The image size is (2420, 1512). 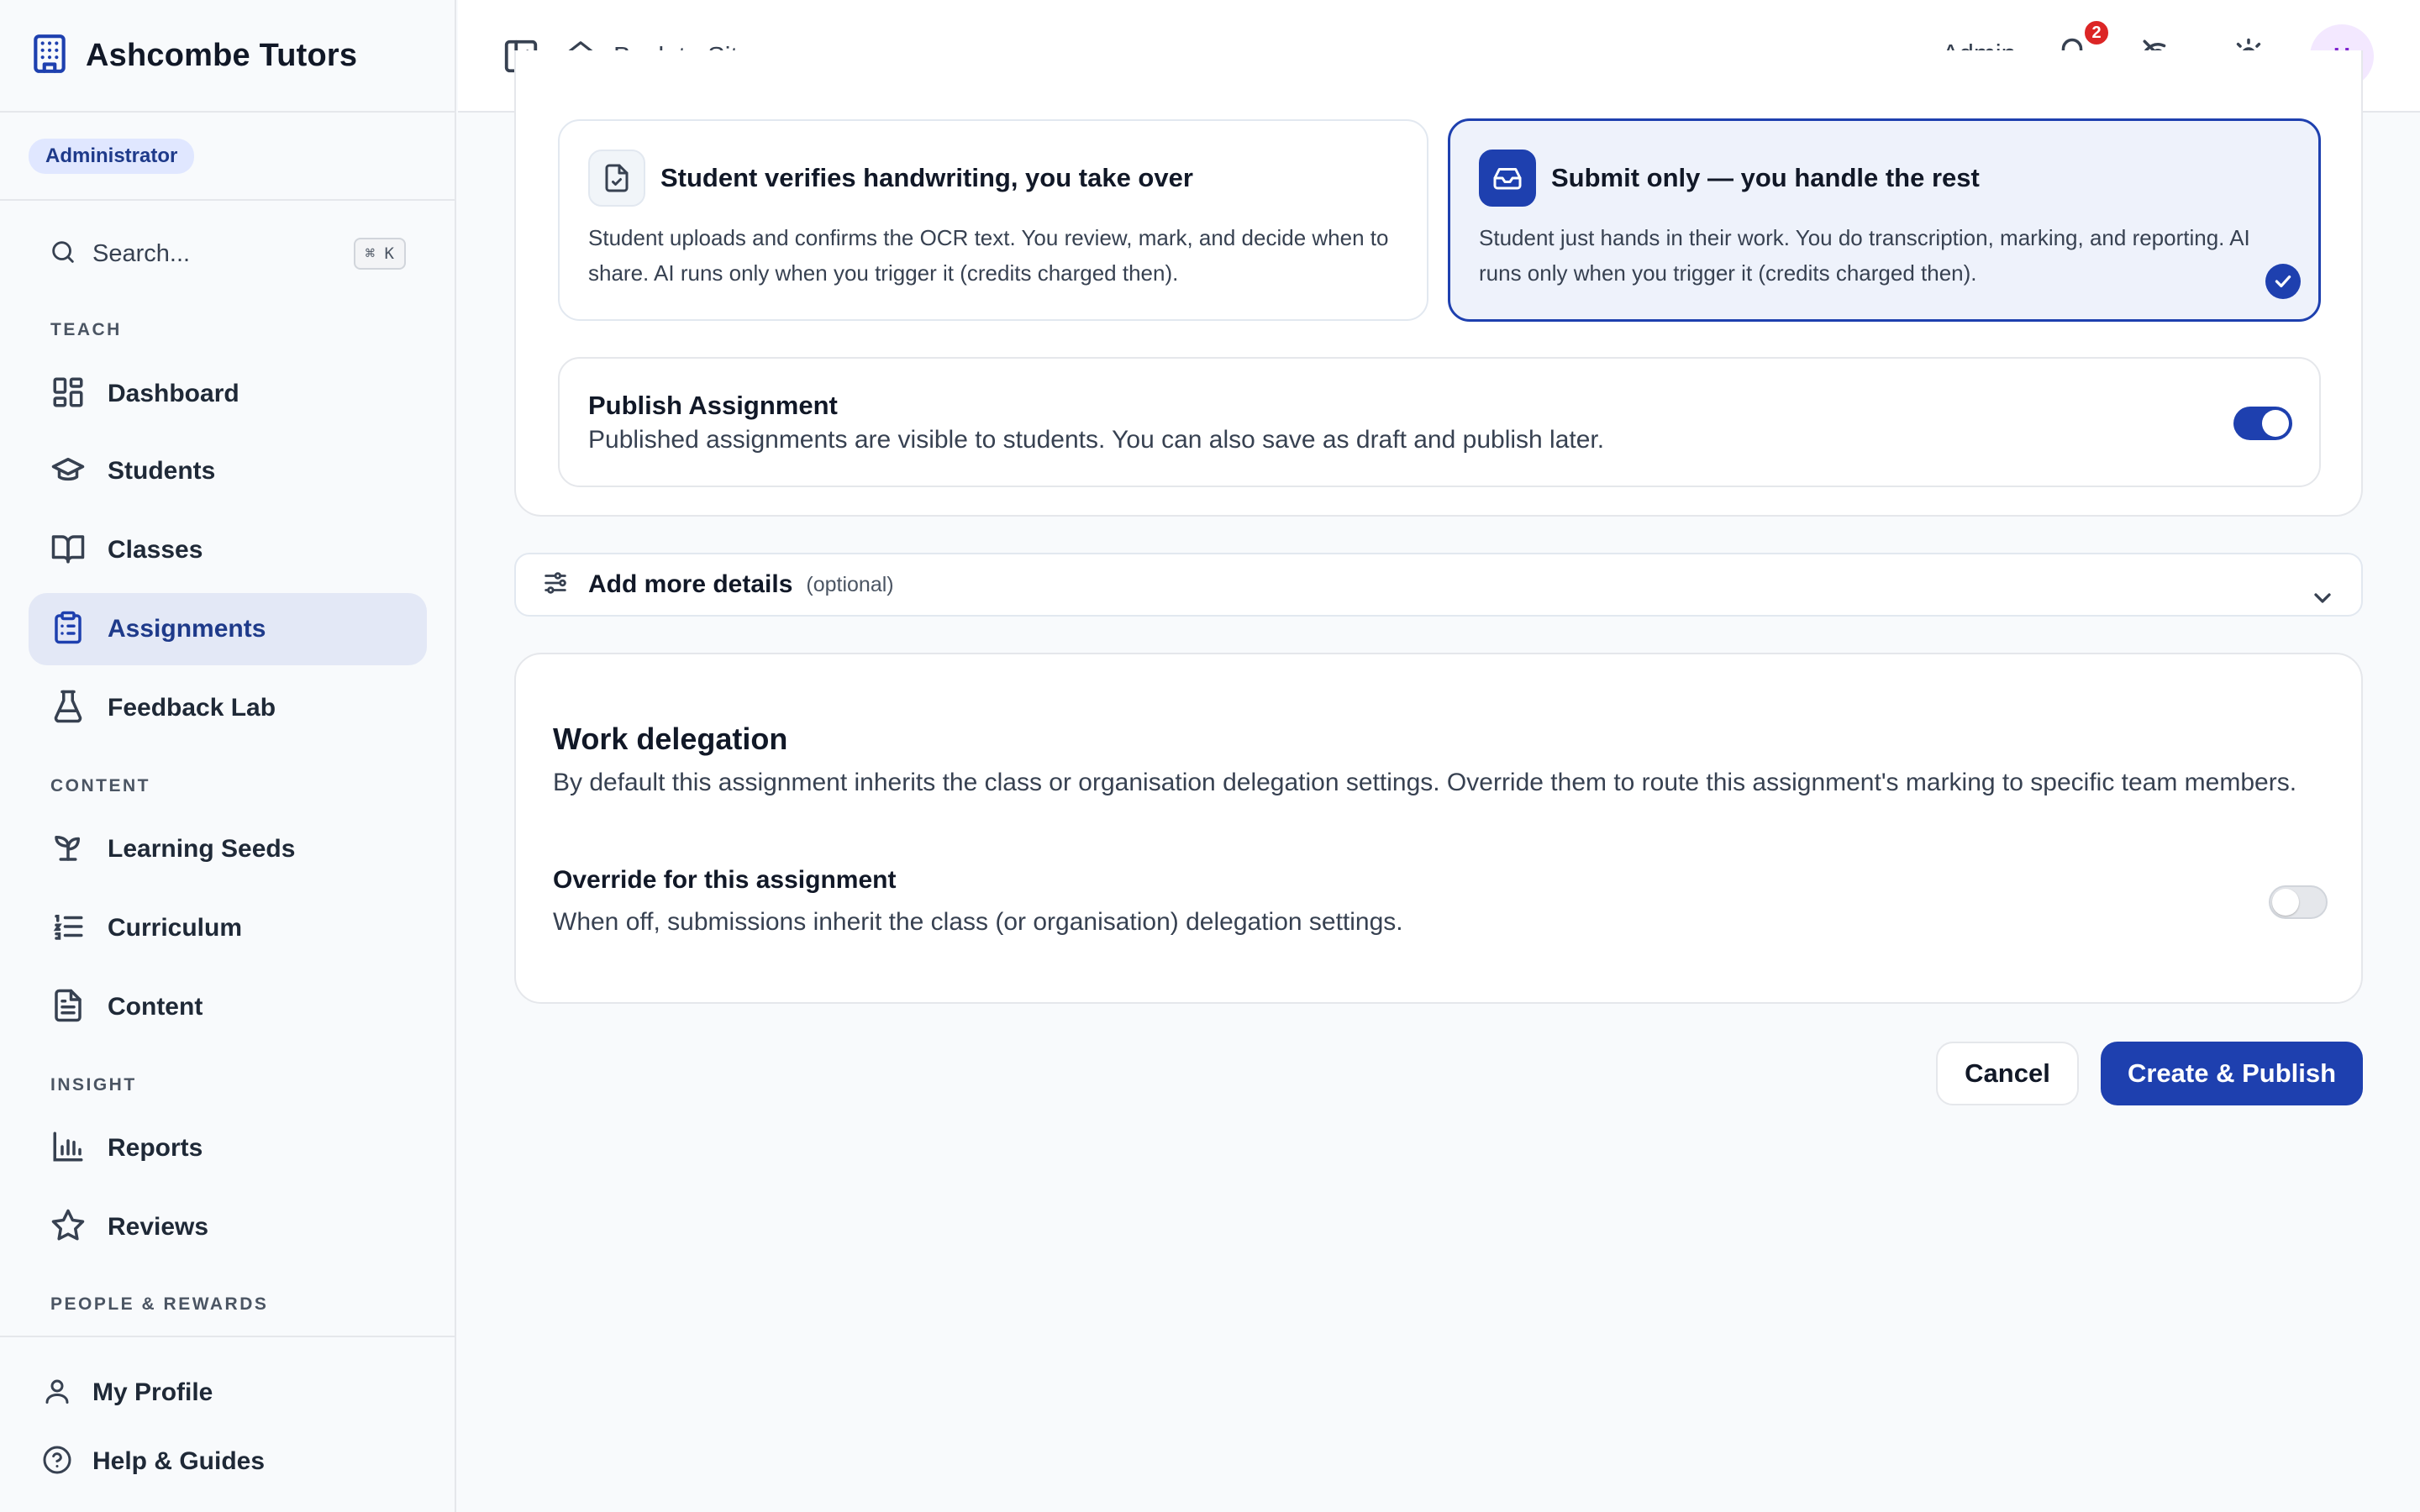 I want to click on sidebar-item-learning-seeds: Learning Seeds, so click(x=228, y=849).